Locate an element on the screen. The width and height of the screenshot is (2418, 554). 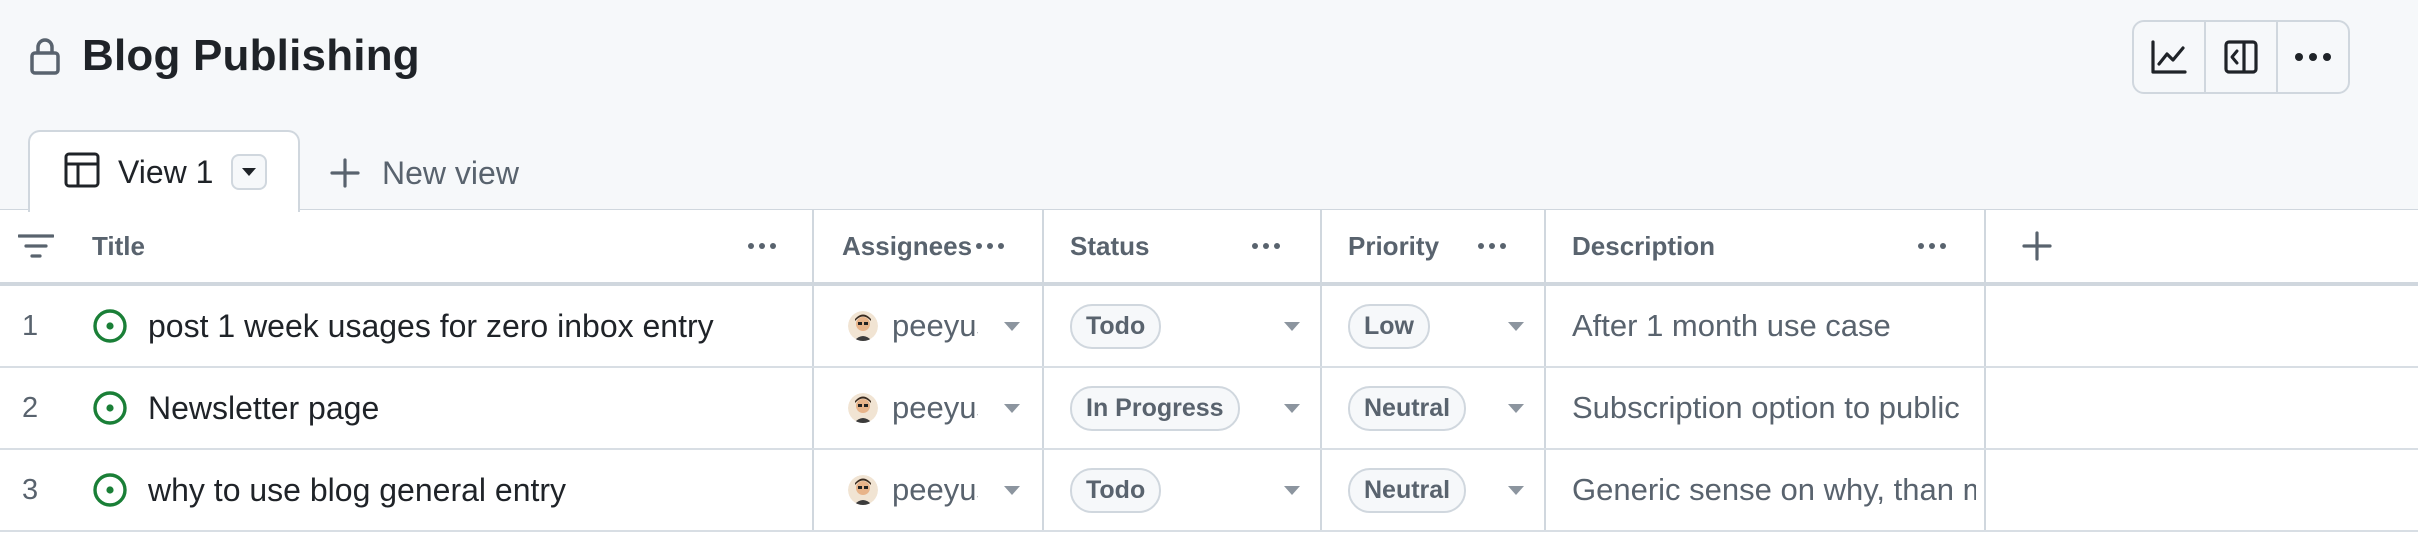
column-header-label: Assignees is located at coordinates (907, 245).